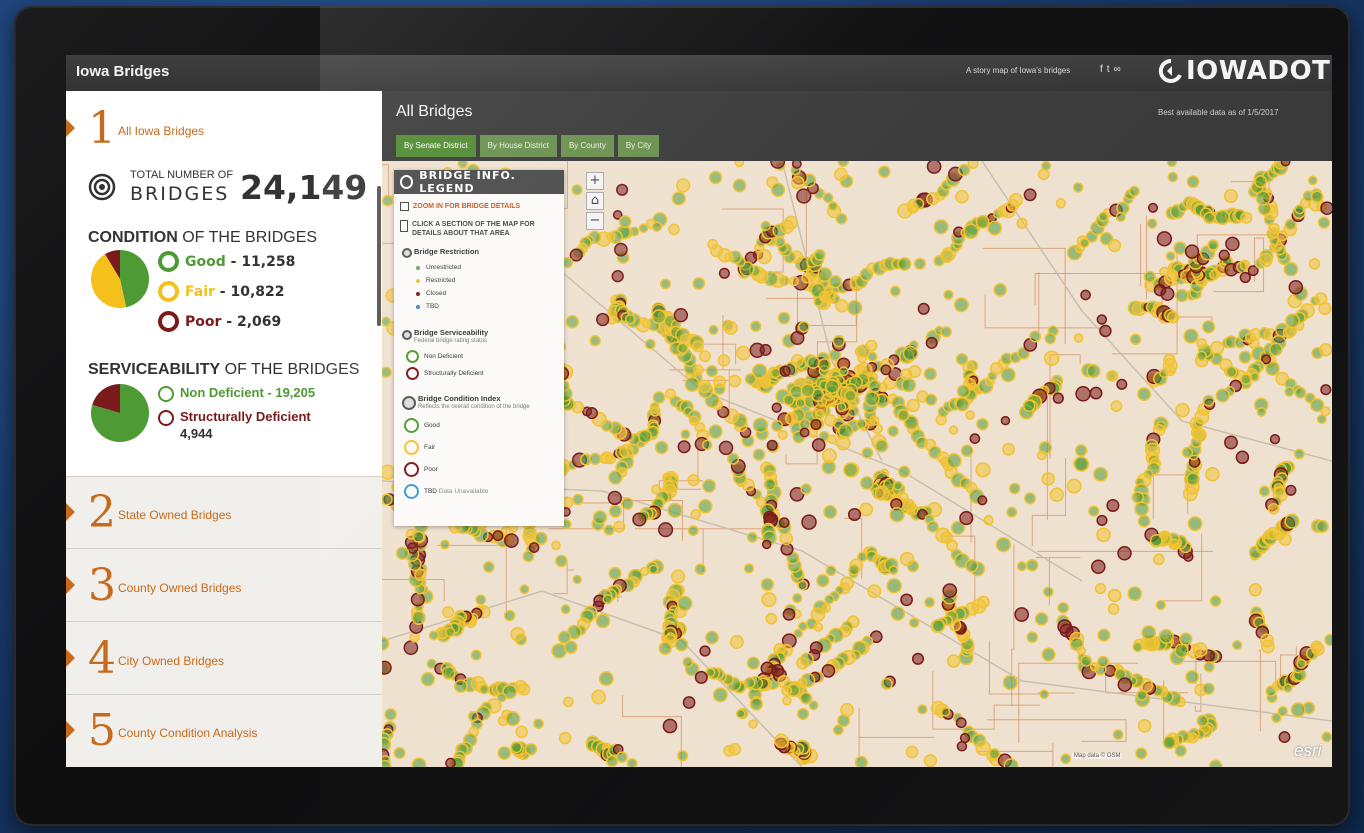  I want to click on facebook-icon: f, so click(1103, 69).